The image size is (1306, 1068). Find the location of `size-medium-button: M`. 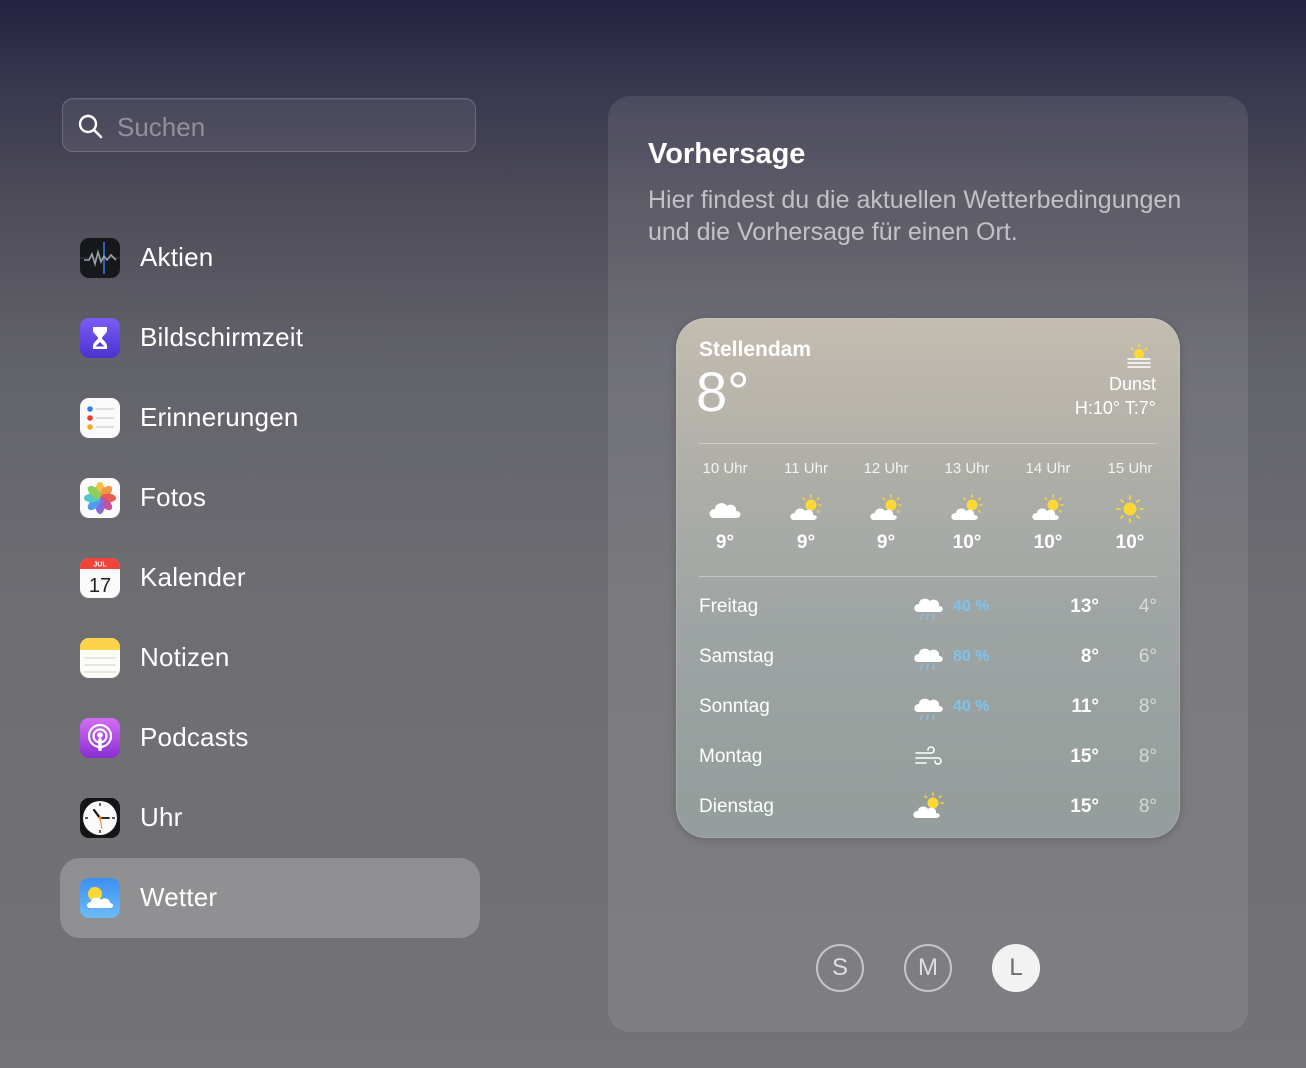

size-medium-button: M is located at coordinates (928, 968).